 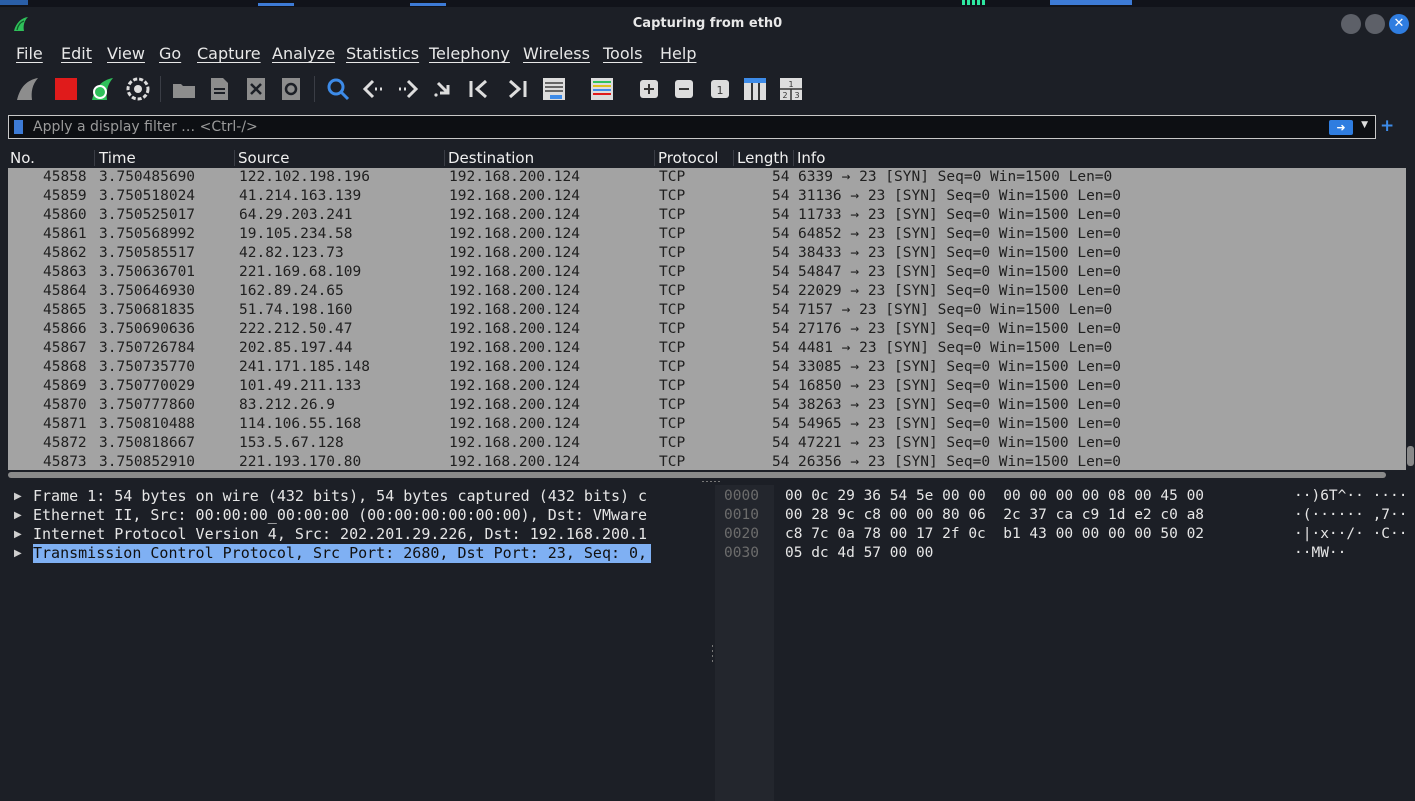 I want to click on menu-edit: Edit, so click(x=76, y=53).